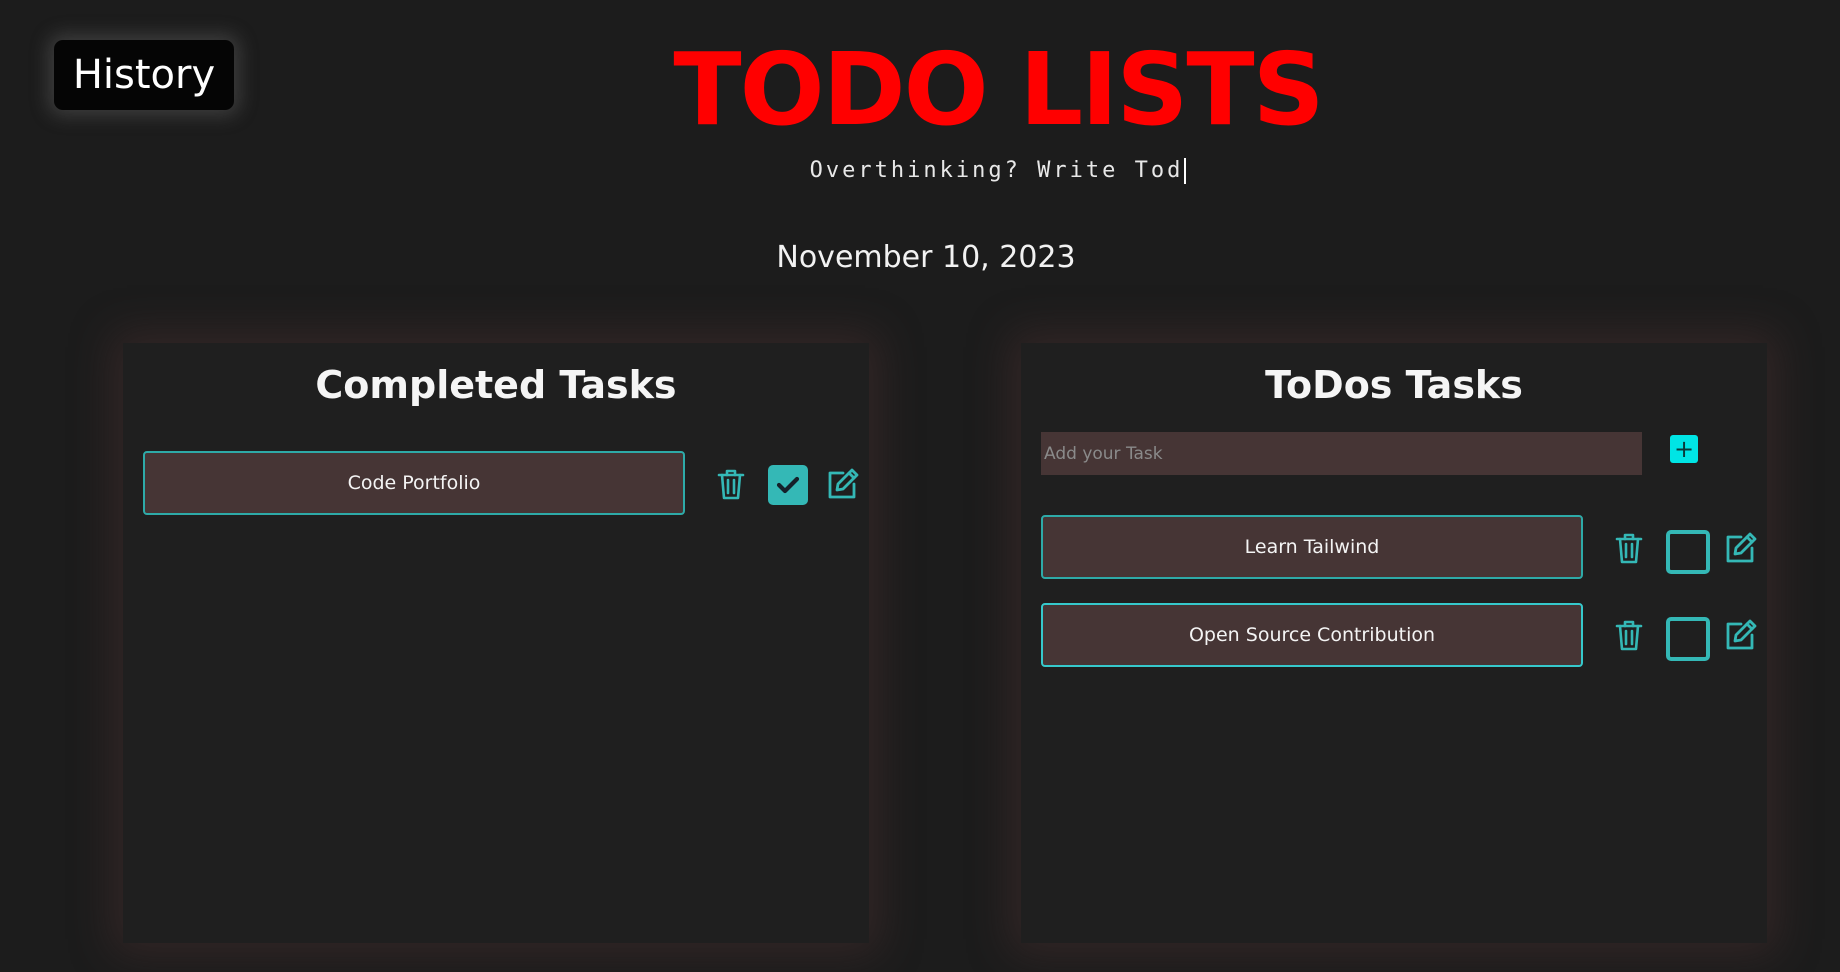 The height and width of the screenshot is (972, 1840). Describe the element at coordinates (1341, 453) in the screenshot. I see `add-task-input` at that location.